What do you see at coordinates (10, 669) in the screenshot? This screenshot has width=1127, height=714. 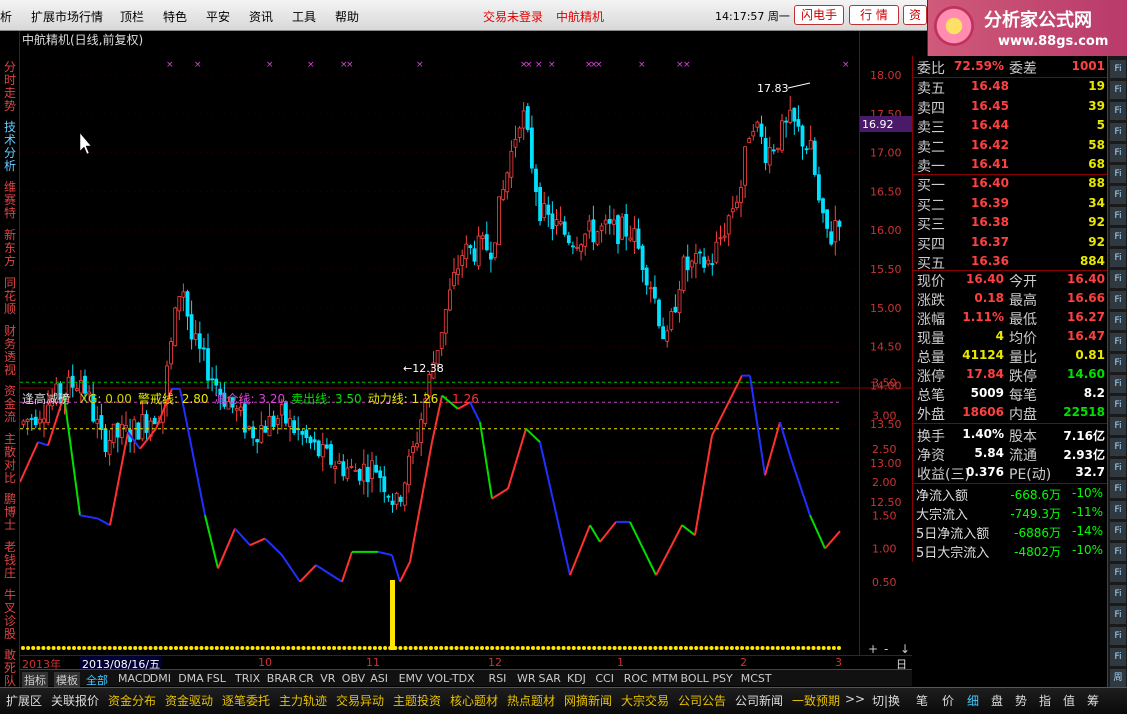 I see `tab-gansidui: 敢死队` at bounding box center [10, 669].